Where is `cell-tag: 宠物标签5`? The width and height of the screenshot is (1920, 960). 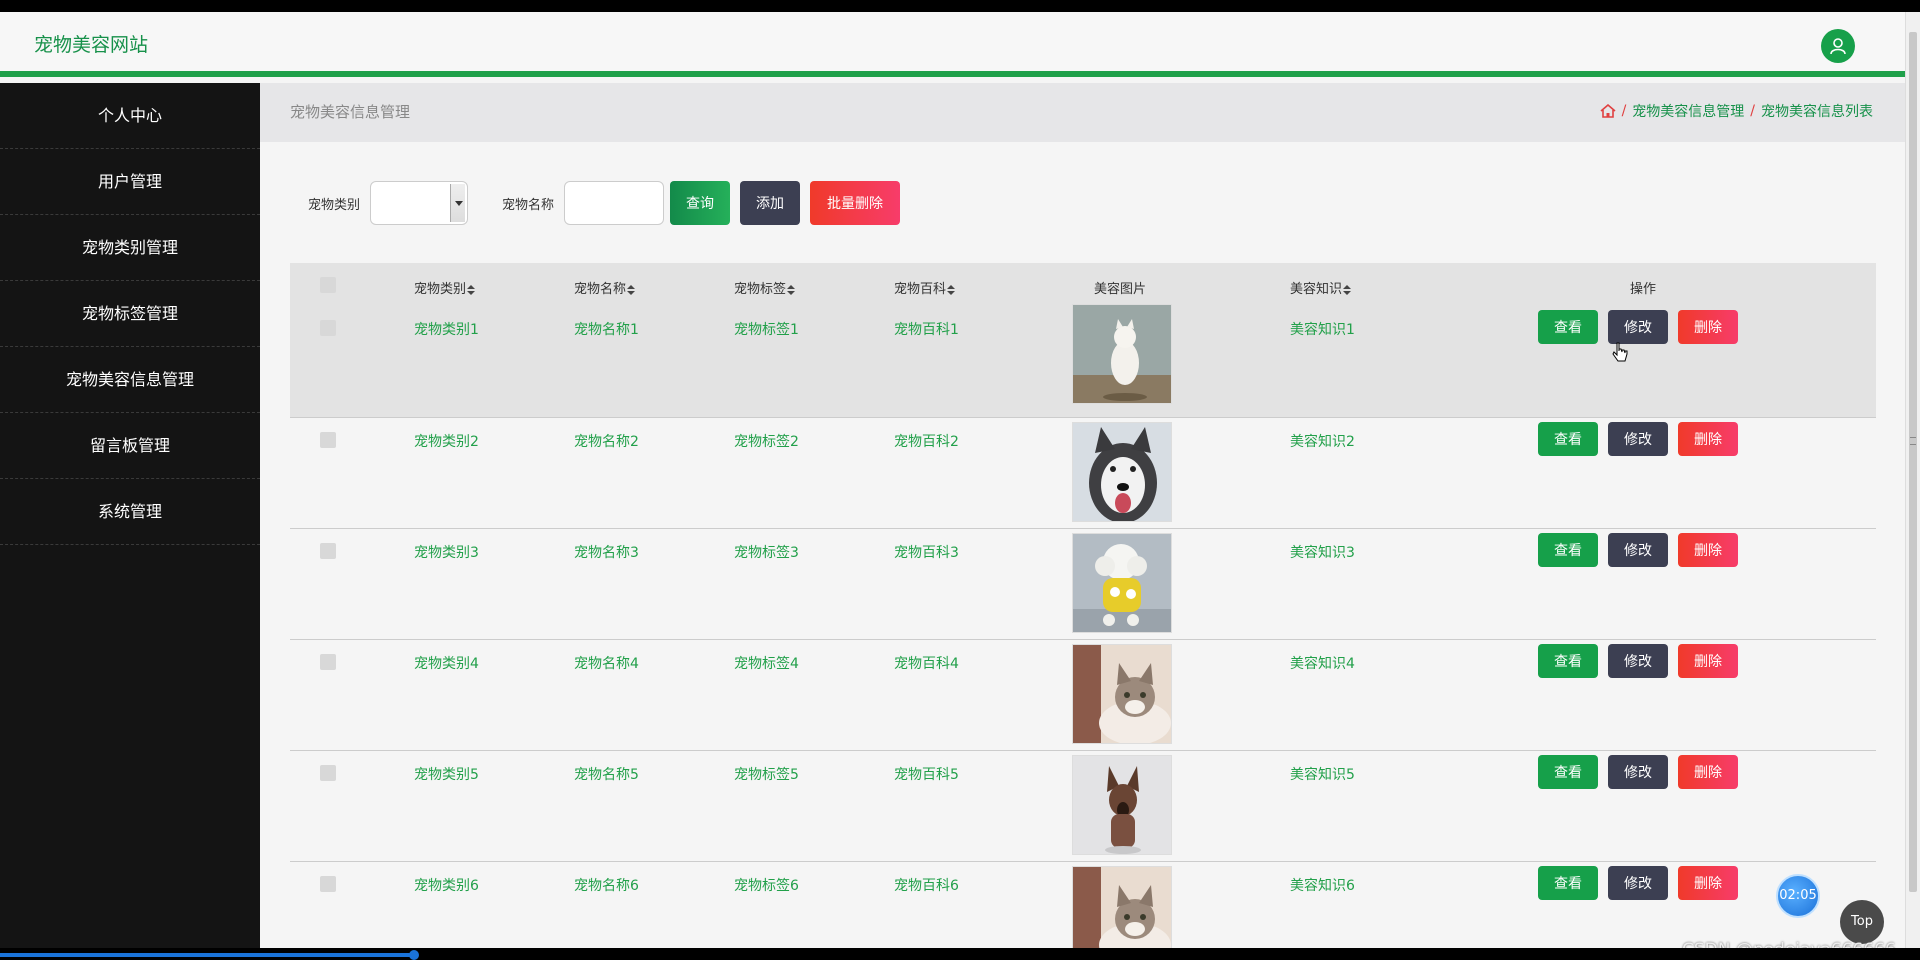 cell-tag: 宠物标签5 is located at coordinates (766, 775).